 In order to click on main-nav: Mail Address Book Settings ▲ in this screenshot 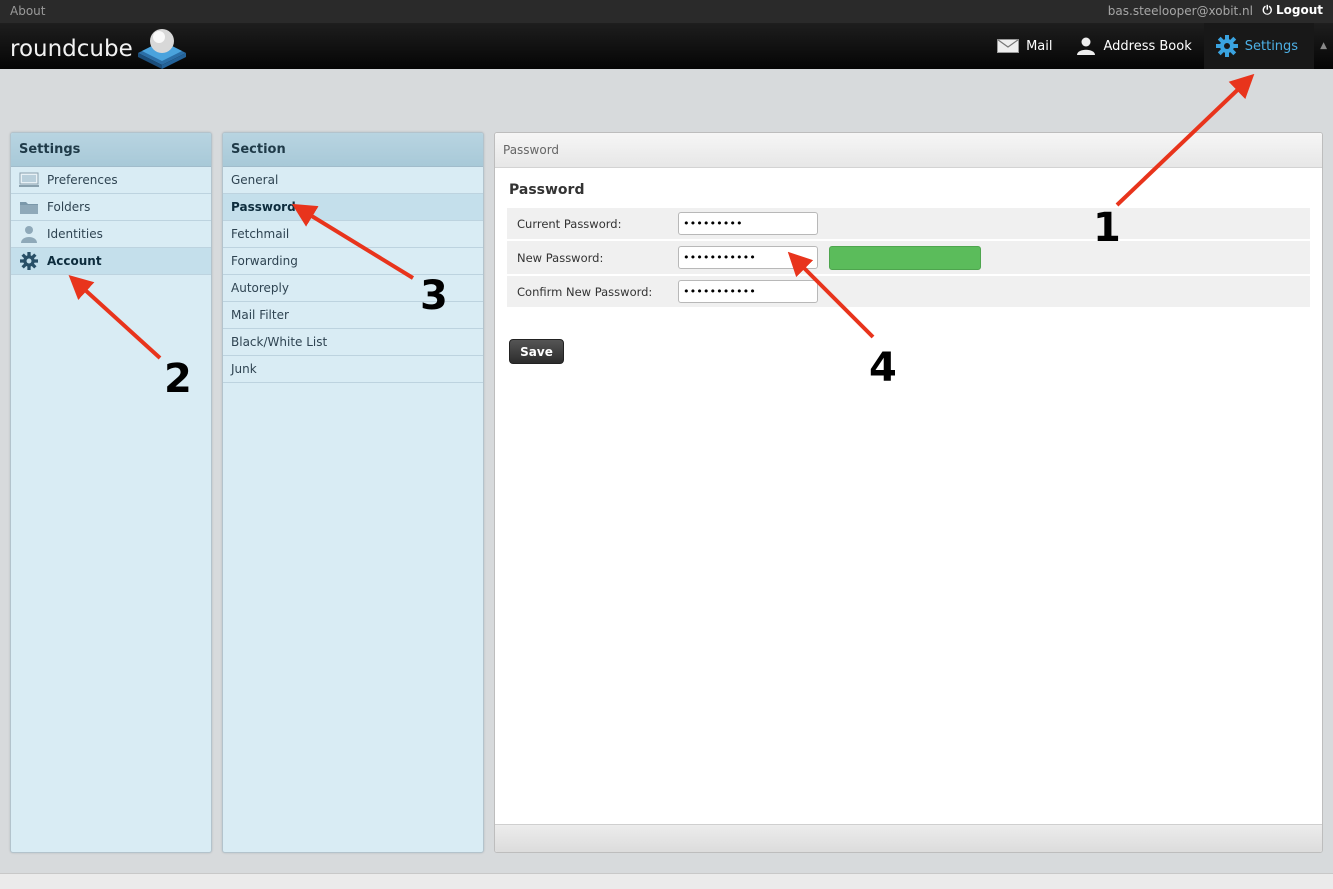, I will do `click(1159, 46)`.